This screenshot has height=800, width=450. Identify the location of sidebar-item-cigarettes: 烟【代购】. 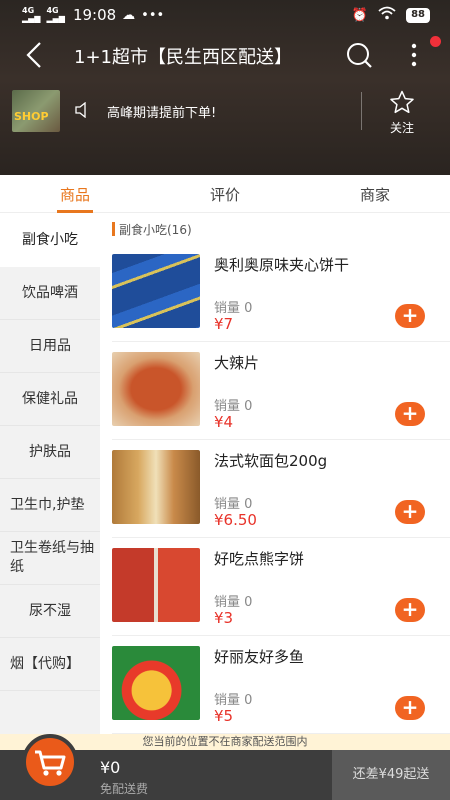
(50, 664).